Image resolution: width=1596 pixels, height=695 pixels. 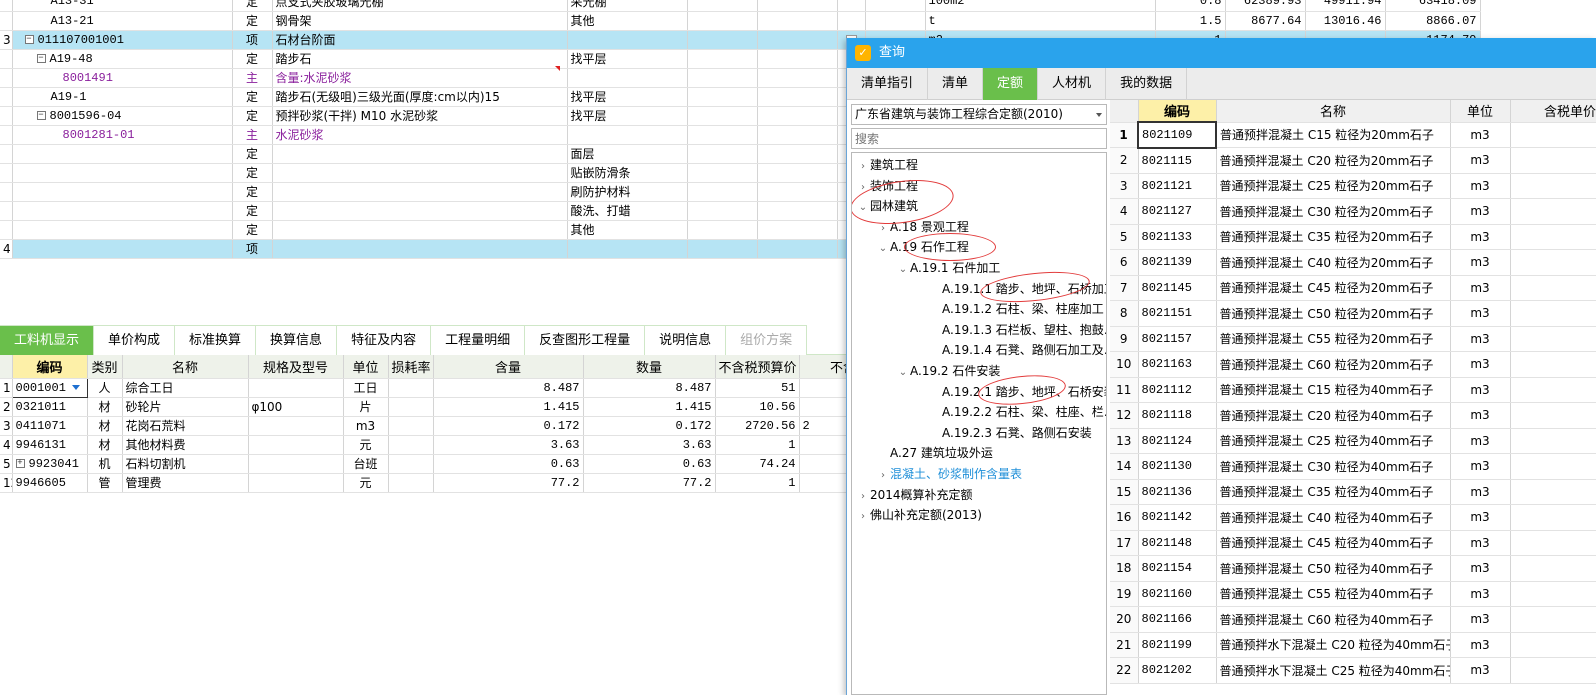 I want to click on resource-price: 10.56, so click(x=757, y=407).